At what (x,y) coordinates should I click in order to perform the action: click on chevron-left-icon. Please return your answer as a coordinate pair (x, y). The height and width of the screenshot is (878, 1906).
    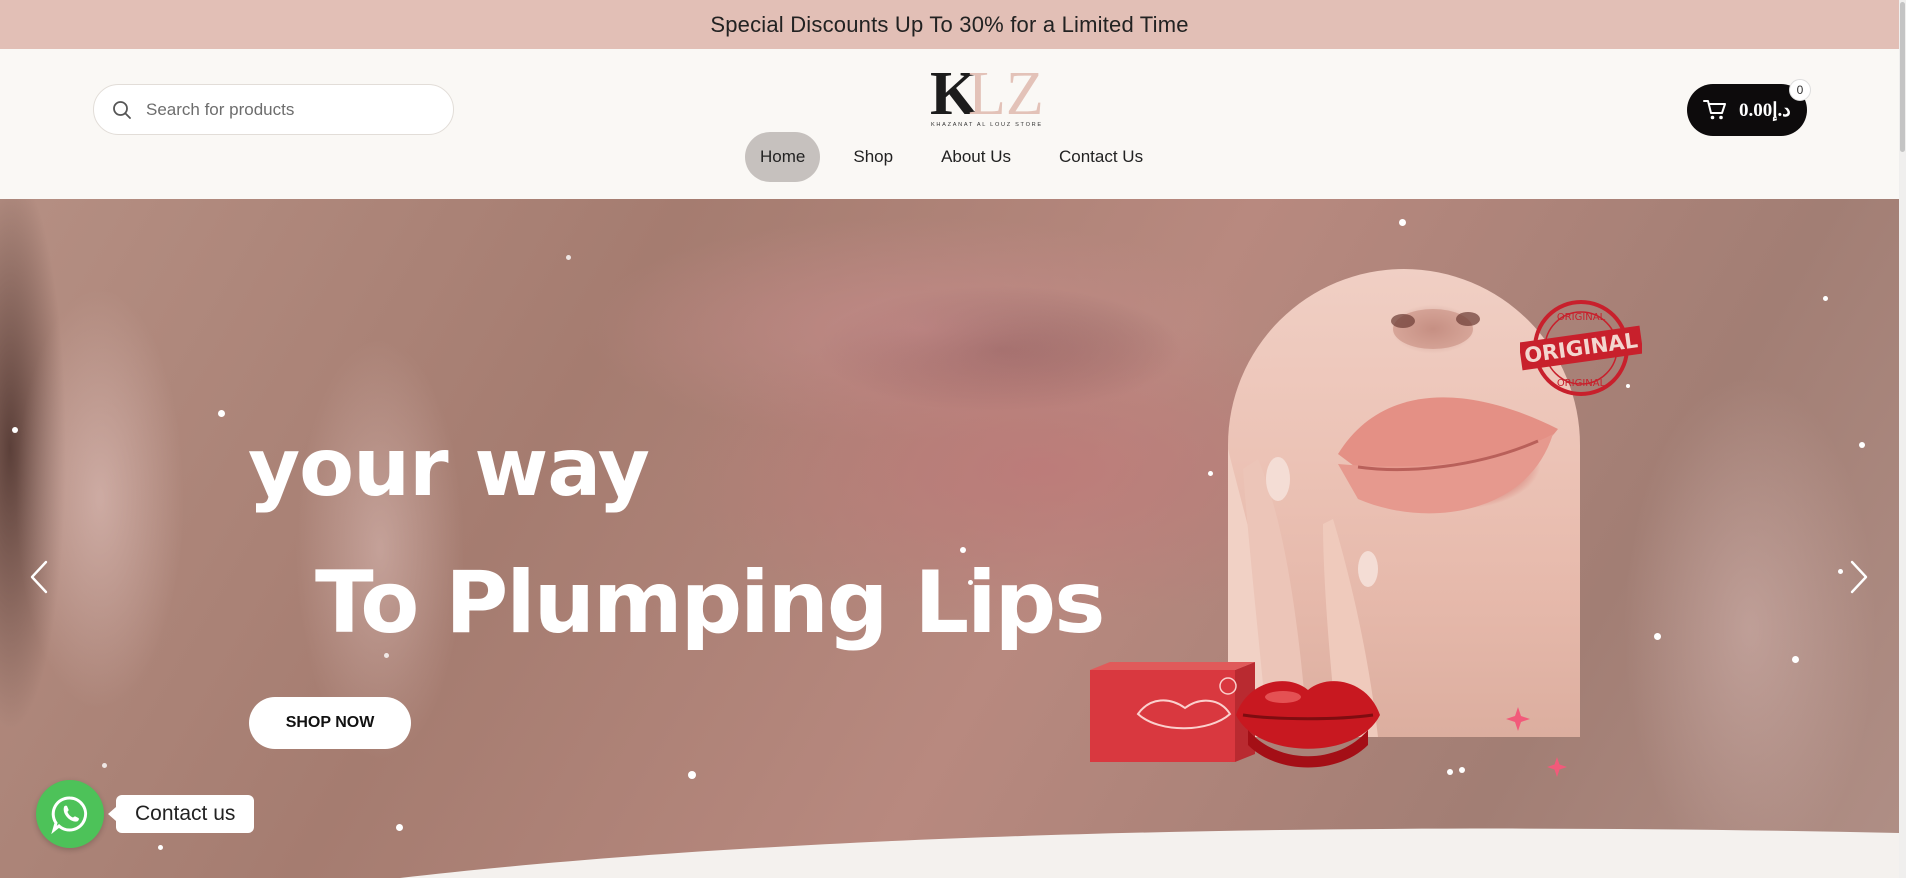
    Looking at the image, I should click on (39, 577).